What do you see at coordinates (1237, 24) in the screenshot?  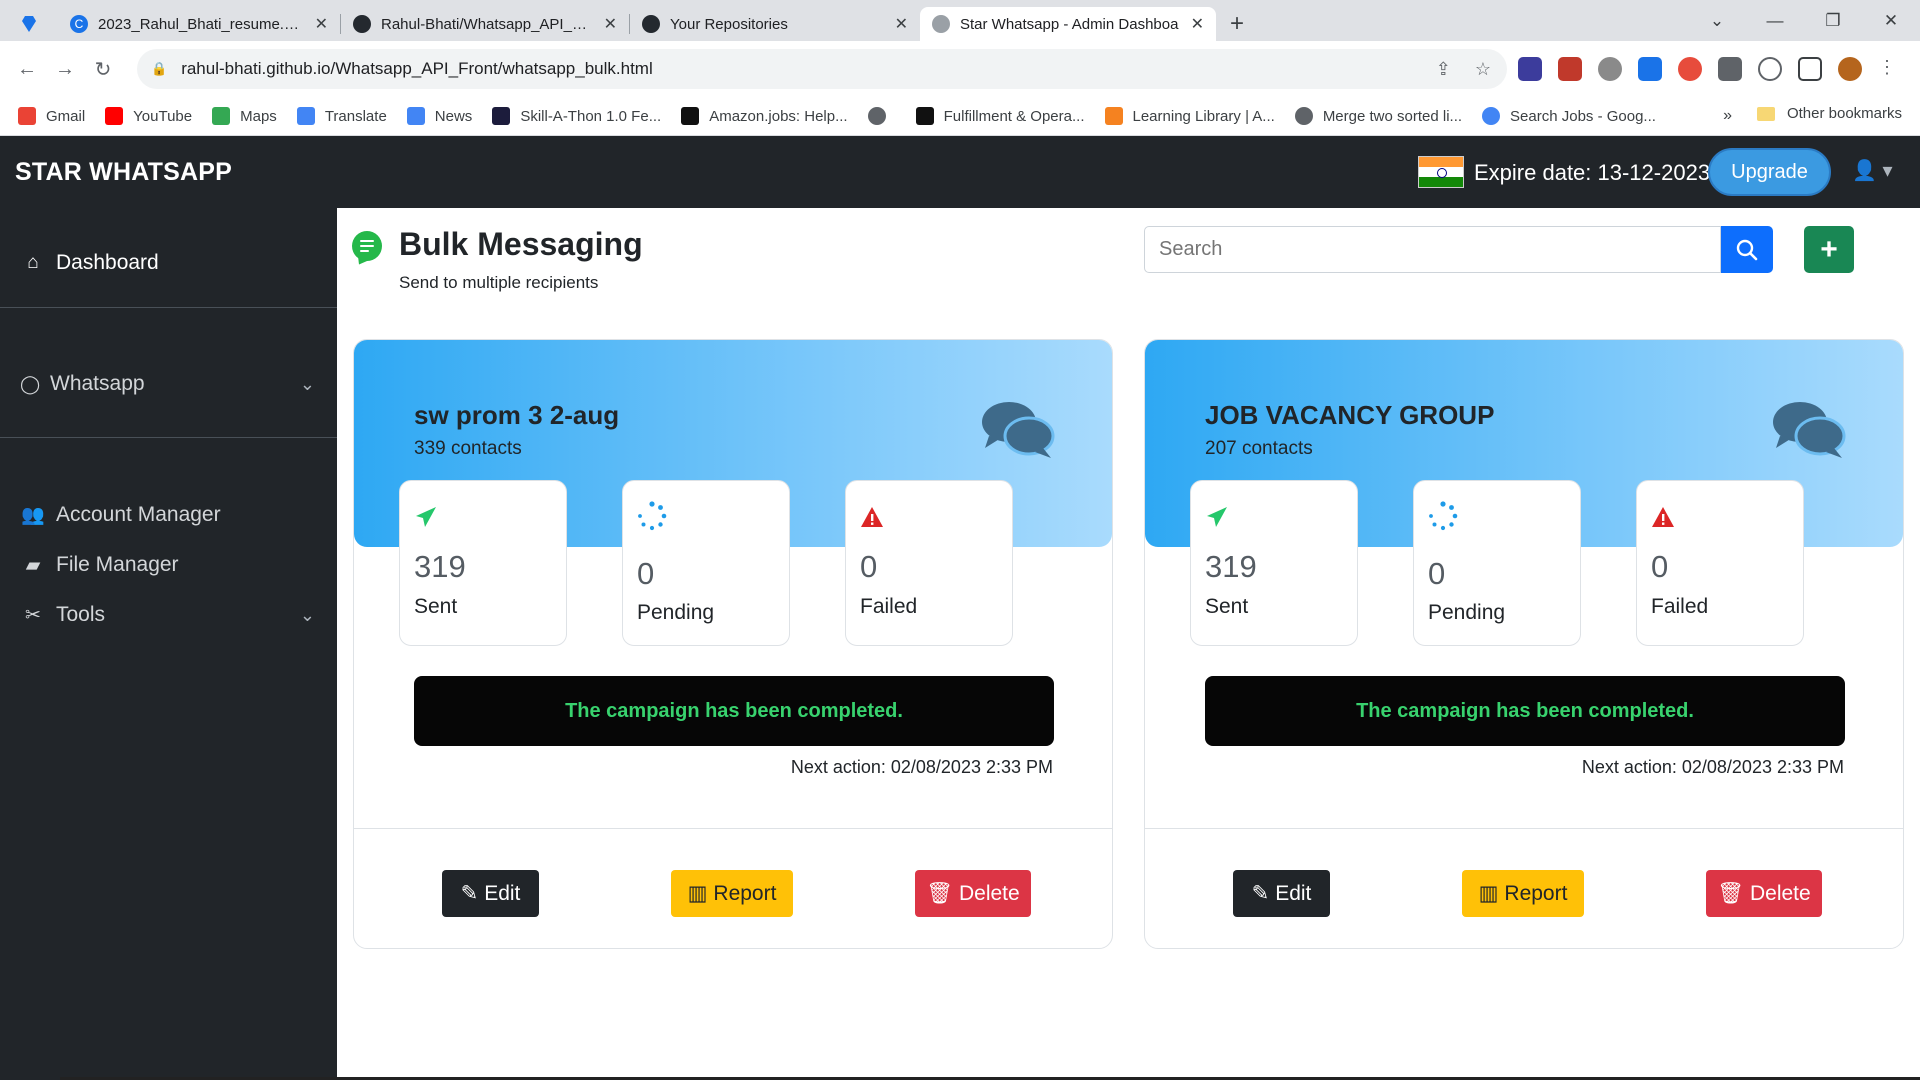 I see `new-tab-button: +` at bounding box center [1237, 24].